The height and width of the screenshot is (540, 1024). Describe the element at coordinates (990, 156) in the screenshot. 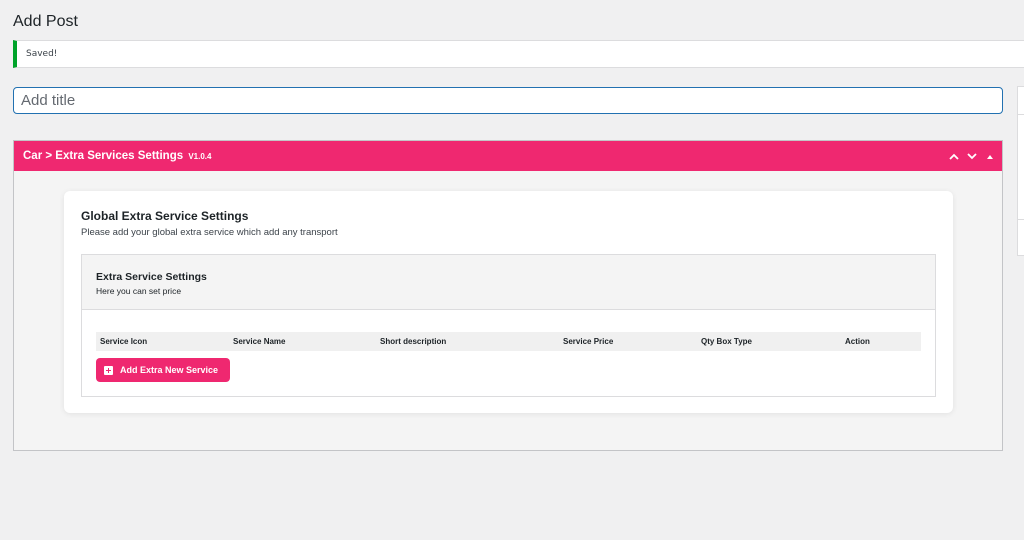

I see `triangle-up-icon` at that location.